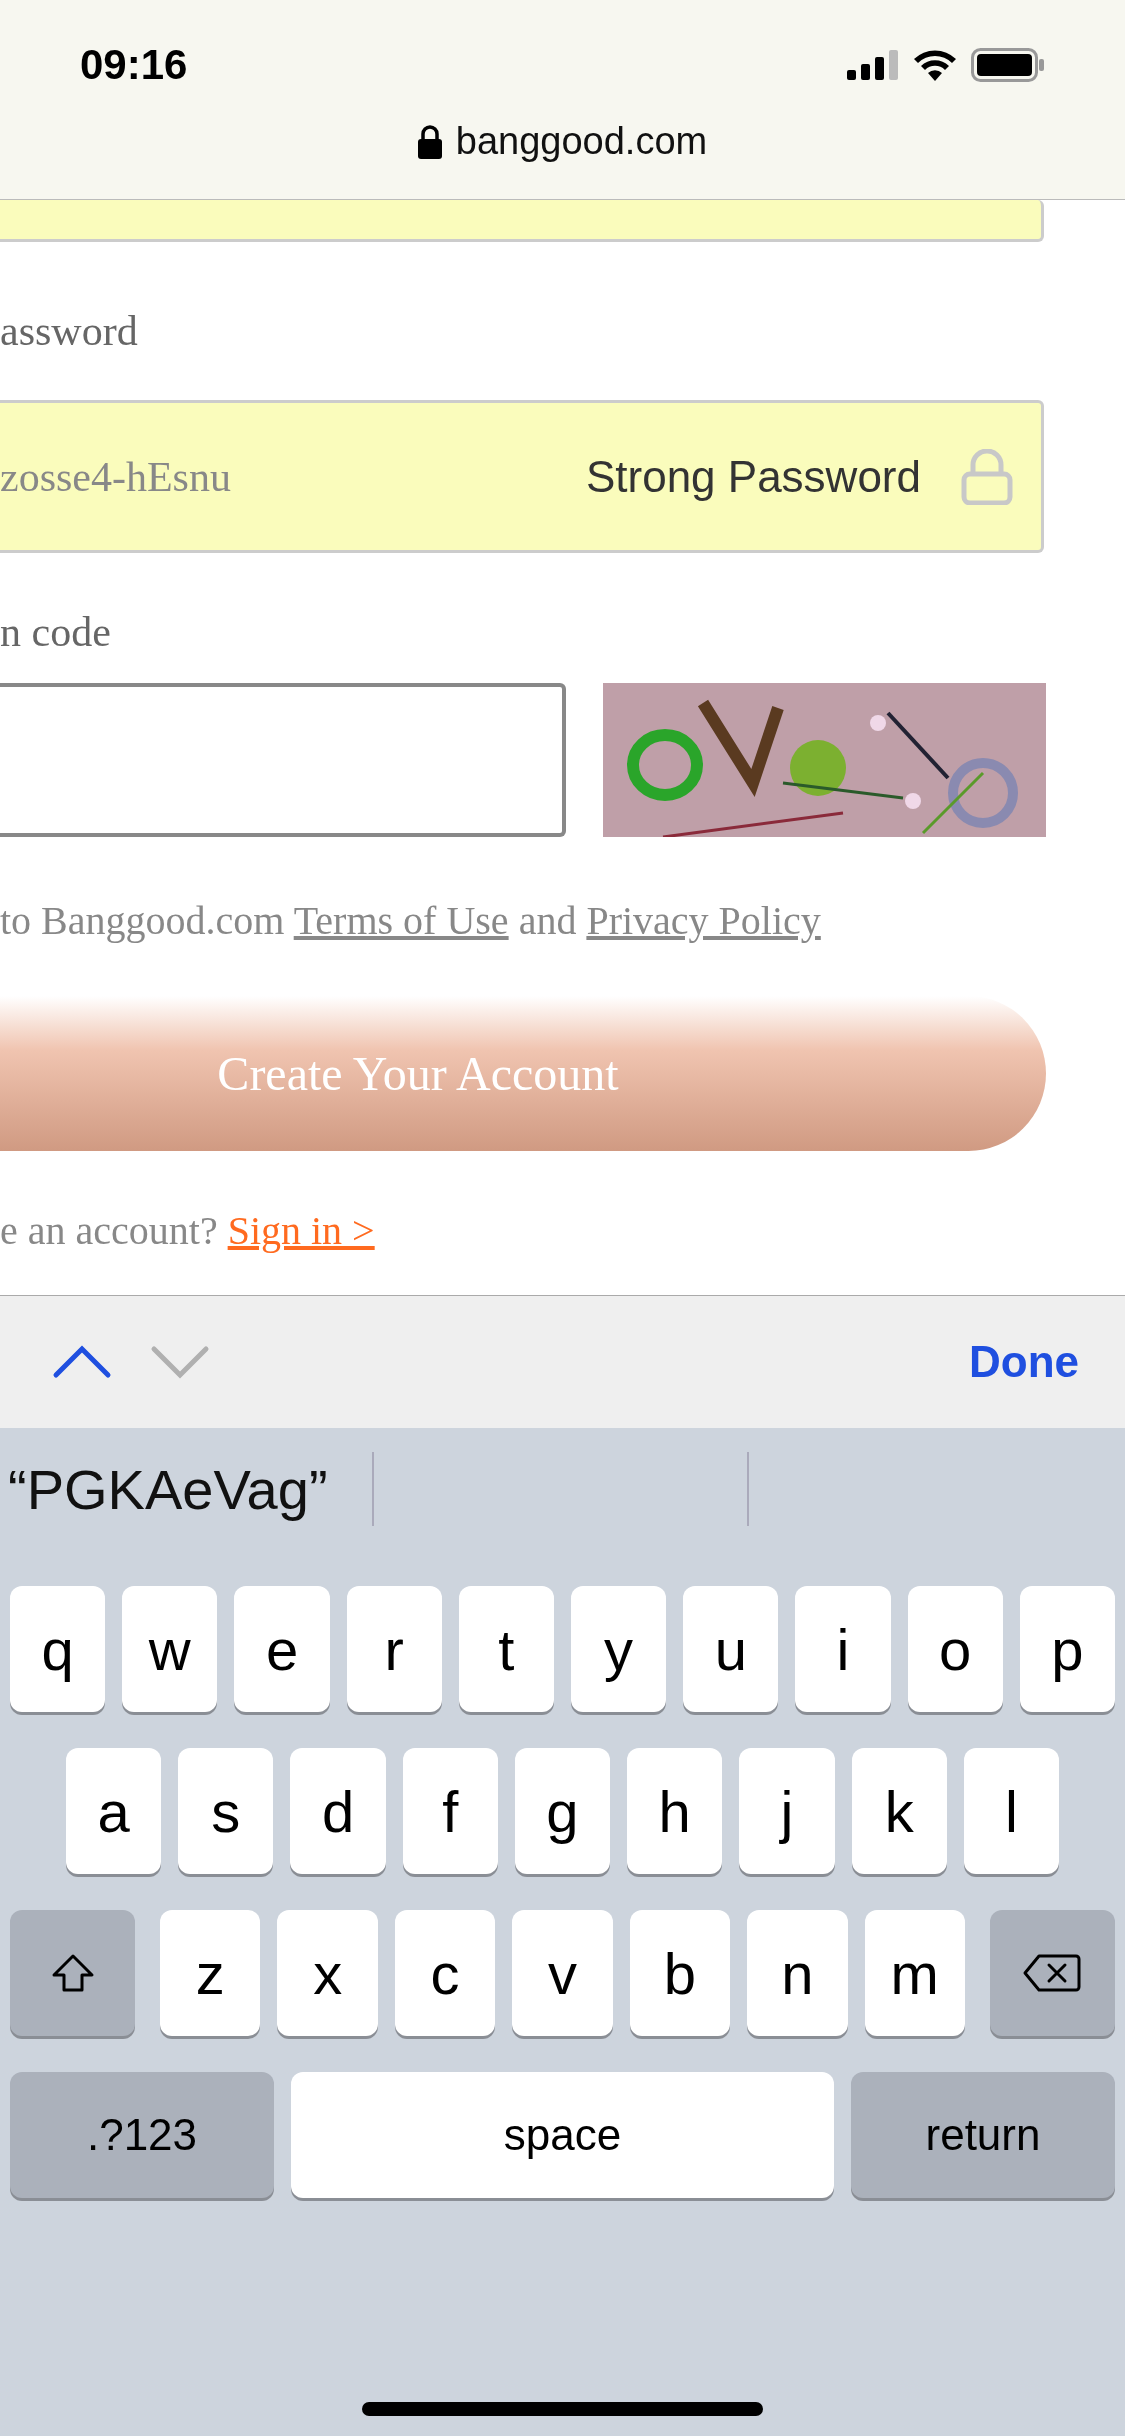 The image size is (1125, 2436). What do you see at coordinates (506, 1649) in the screenshot?
I see `key: t` at bounding box center [506, 1649].